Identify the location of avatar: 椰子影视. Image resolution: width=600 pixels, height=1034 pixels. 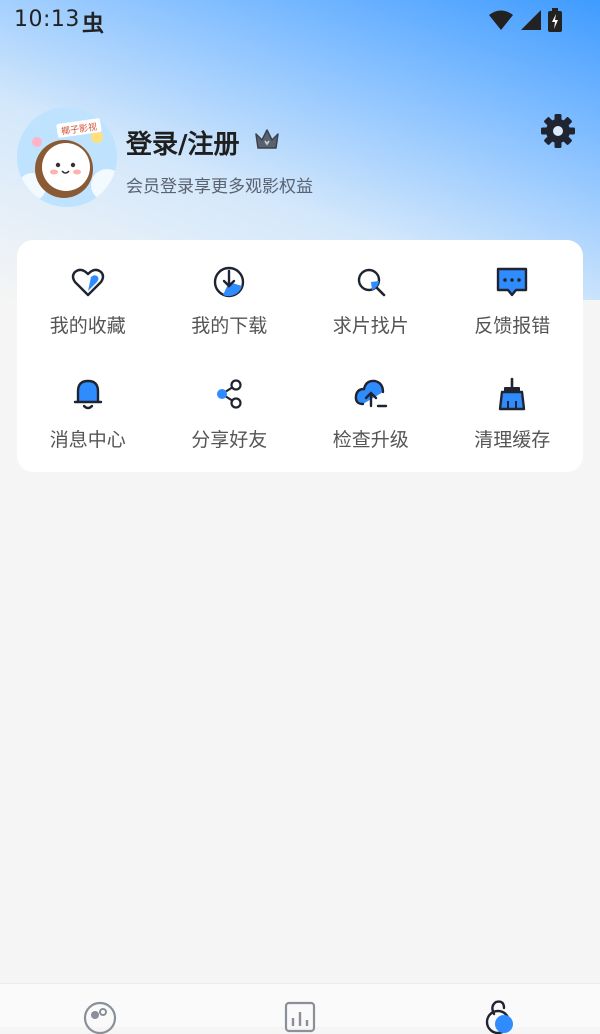
(67, 157).